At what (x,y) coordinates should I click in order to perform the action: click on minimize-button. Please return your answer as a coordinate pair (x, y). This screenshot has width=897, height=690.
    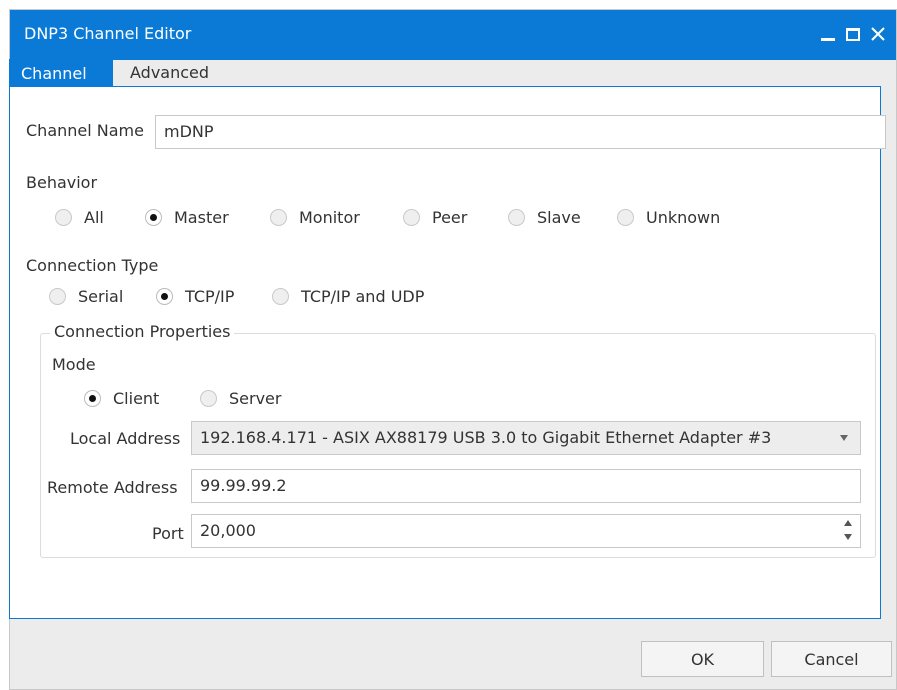
    Looking at the image, I should click on (828, 34).